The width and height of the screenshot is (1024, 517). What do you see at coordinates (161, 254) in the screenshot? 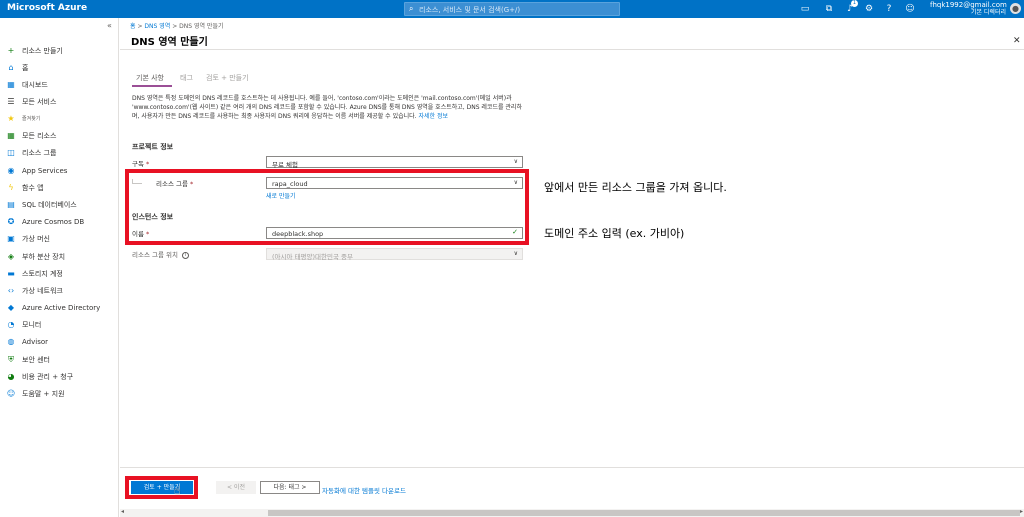
I see `location-label: 리소스 그룹 위치 i` at bounding box center [161, 254].